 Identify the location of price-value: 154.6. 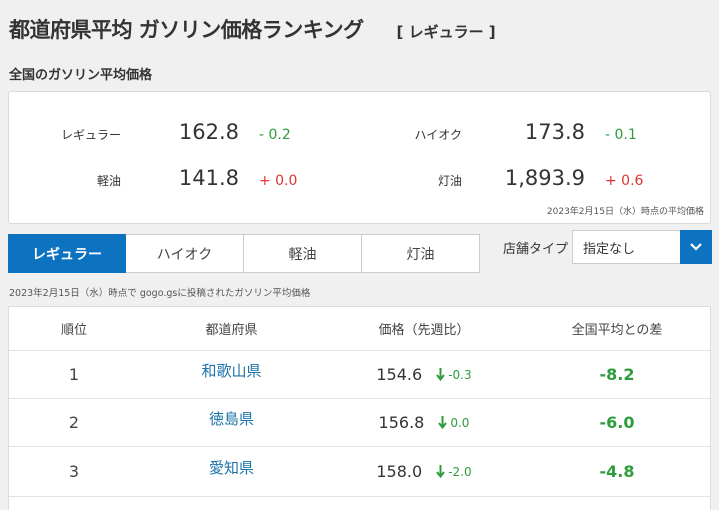
(399, 374).